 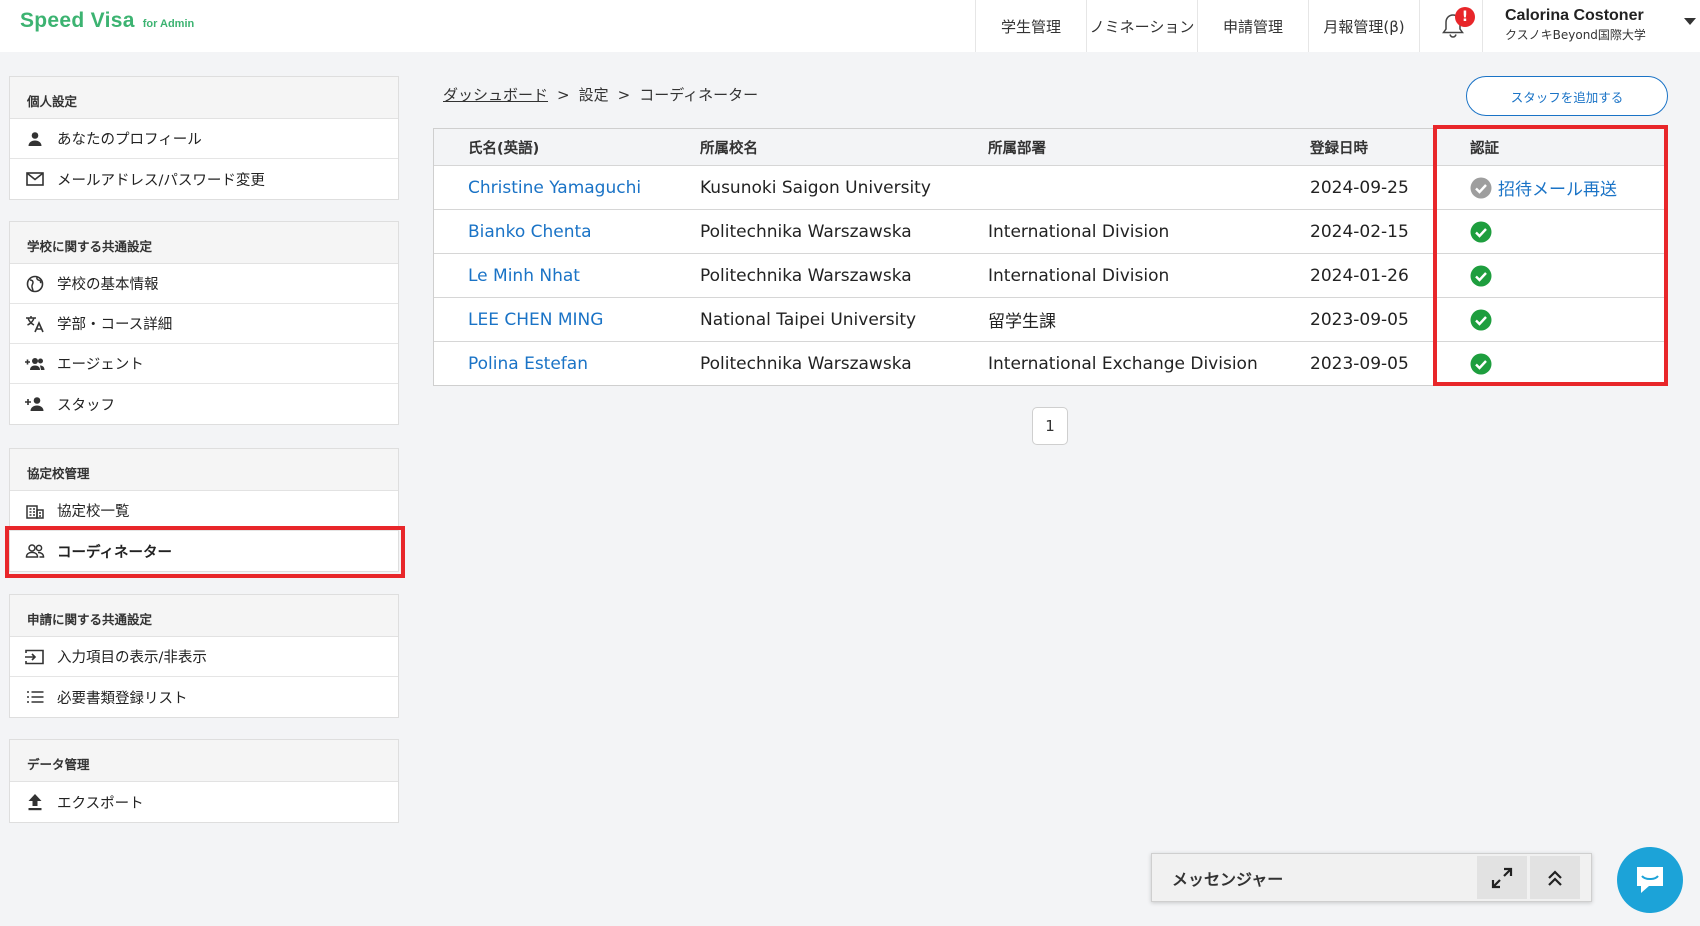 I want to click on highlight-box-auth-column, so click(x=1550, y=255).